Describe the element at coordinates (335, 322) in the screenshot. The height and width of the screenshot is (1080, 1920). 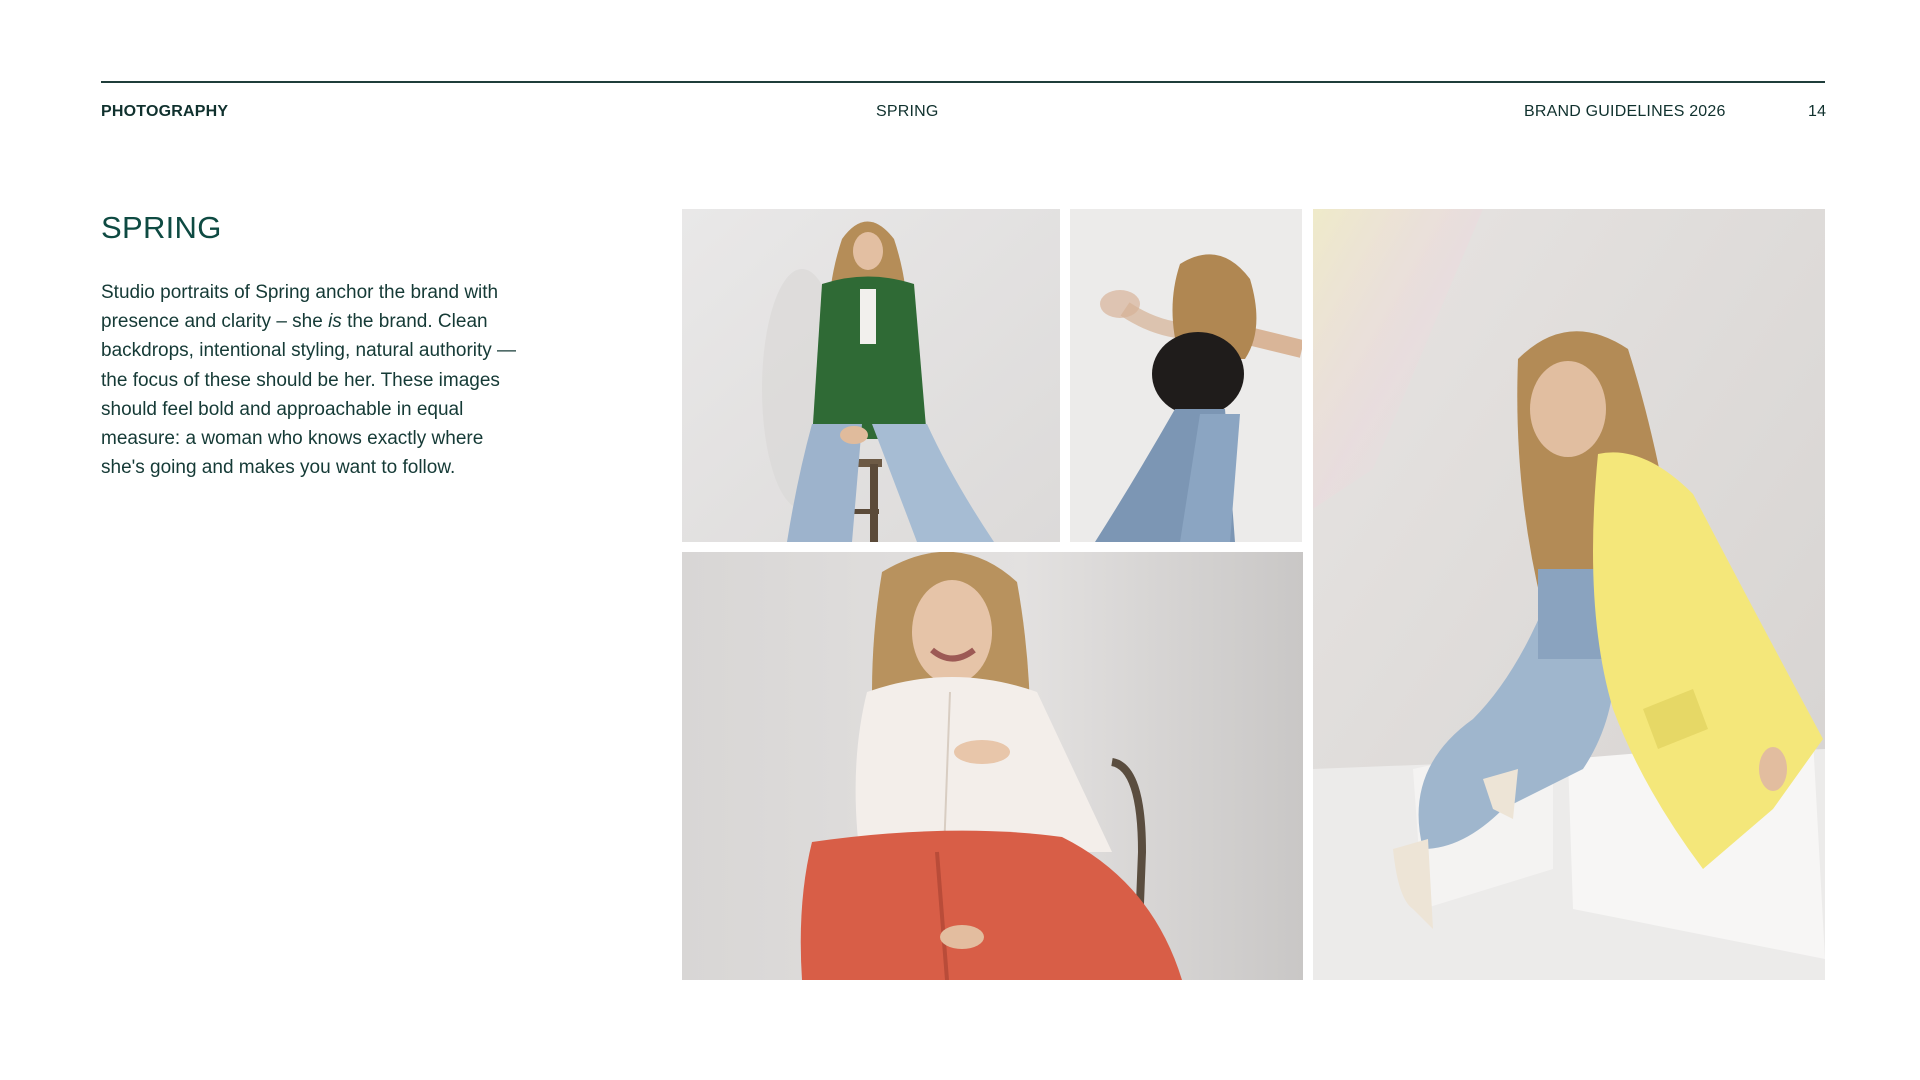
I see `body-text-emphasis: is` at that location.